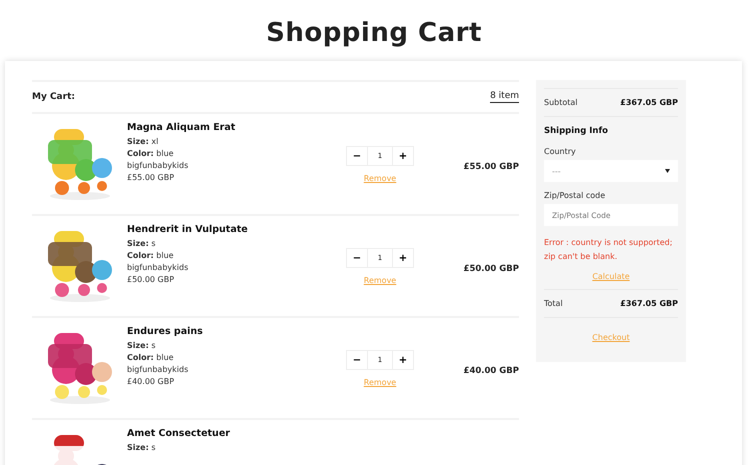 The height and width of the screenshot is (465, 748). Describe the element at coordinates (649, 303) in the screenshot. I see `total-value: £367.05 GBP` at that location.